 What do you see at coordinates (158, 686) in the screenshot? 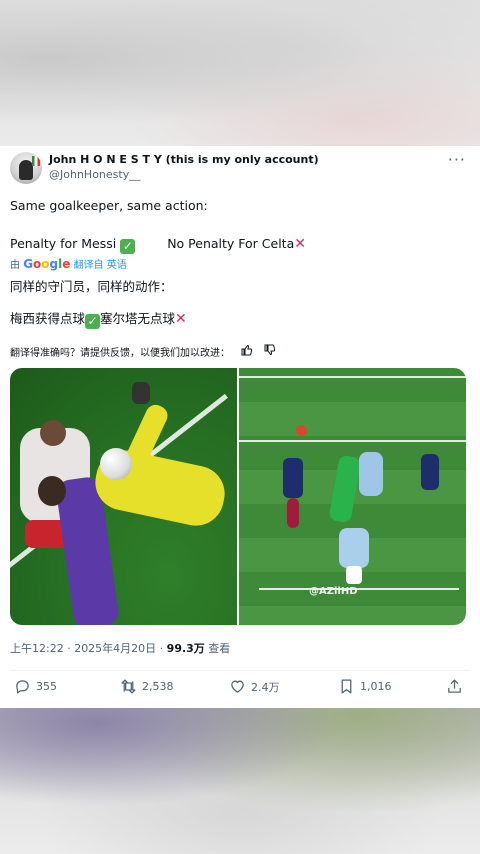
I see `retweet-count: 2,538` at bounding box center [158, 686].